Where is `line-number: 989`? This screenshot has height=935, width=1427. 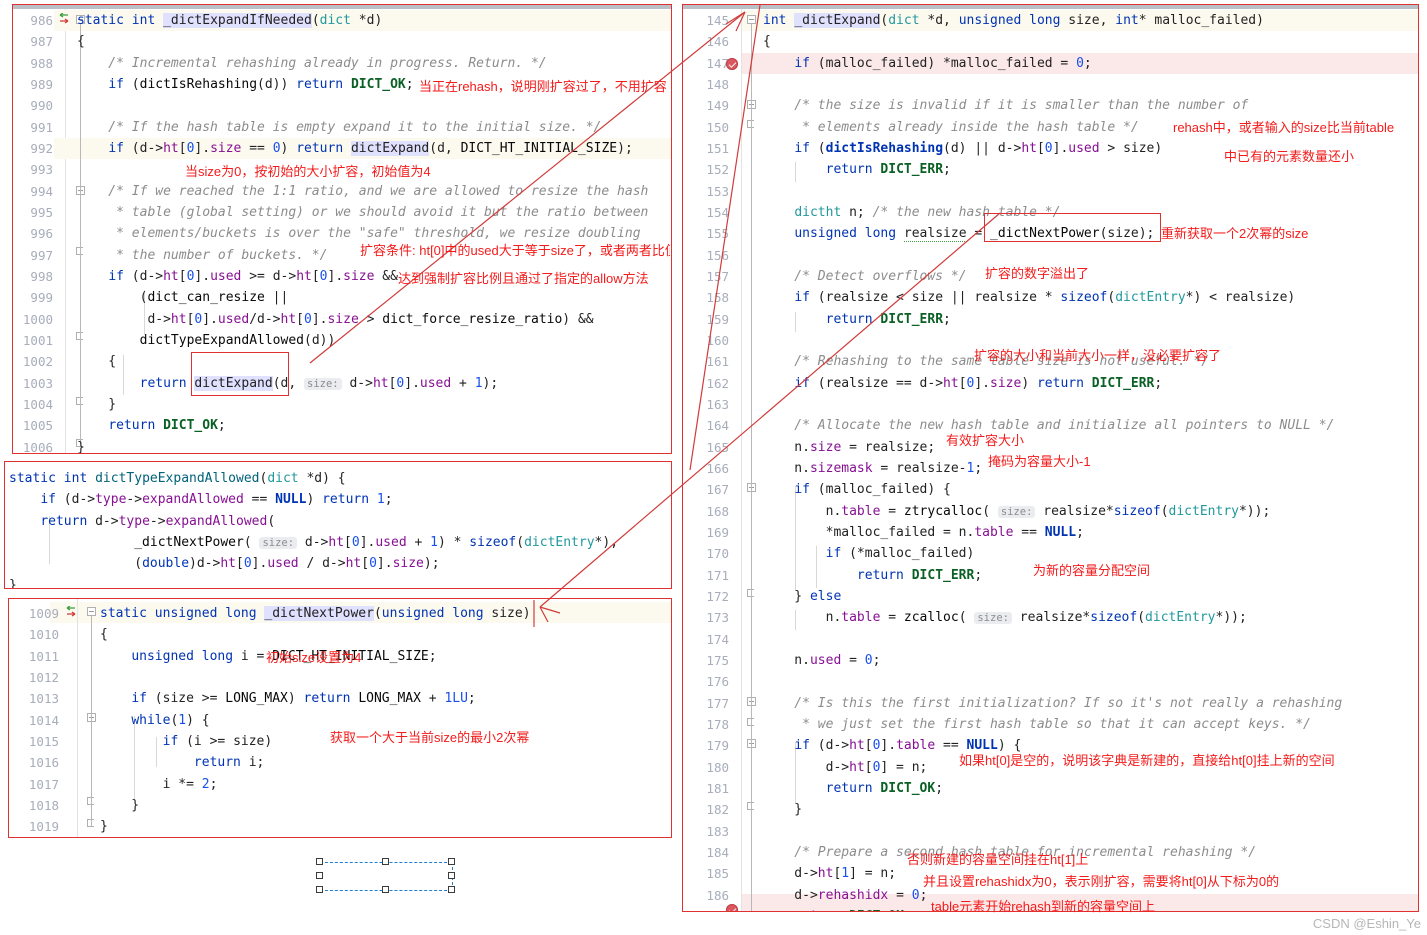
line-number: 989 is located at coordinates (41, 84).